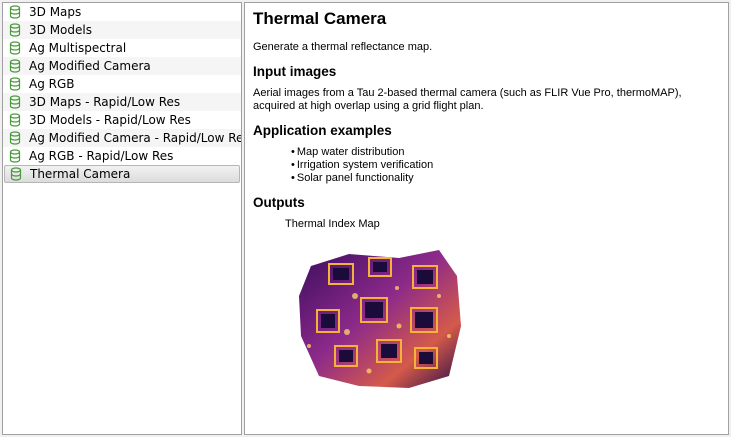 Image resolution: width=731 pixels, height=437 pixels. I want to click on template-item-3d-models: 3D Models, so click(122, 30).